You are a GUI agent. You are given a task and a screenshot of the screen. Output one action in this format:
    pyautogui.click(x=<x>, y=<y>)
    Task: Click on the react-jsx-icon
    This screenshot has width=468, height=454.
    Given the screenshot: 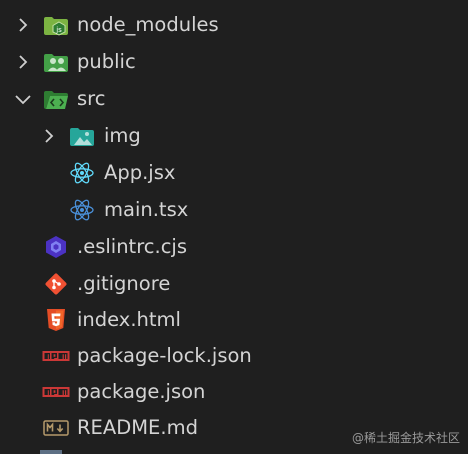 What is the action you would take?
    pyautogui.click(x=82, y=172)
    